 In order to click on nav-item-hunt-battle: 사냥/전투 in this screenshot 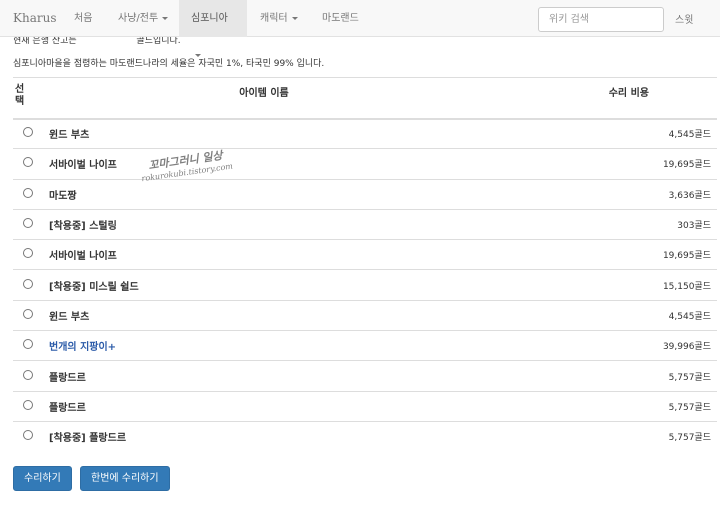, I will do `click(143, 18)`.